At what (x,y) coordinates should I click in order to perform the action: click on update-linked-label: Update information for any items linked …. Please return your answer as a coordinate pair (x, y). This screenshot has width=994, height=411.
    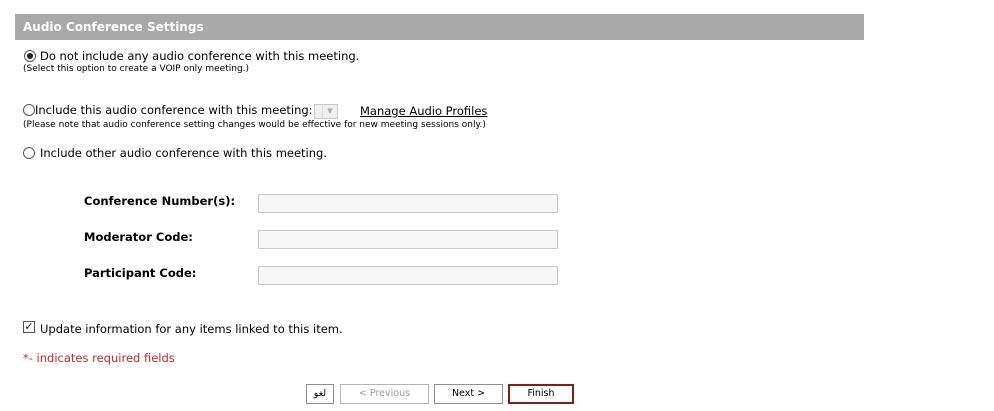
    Looking at the image, I should click on (191, 329).